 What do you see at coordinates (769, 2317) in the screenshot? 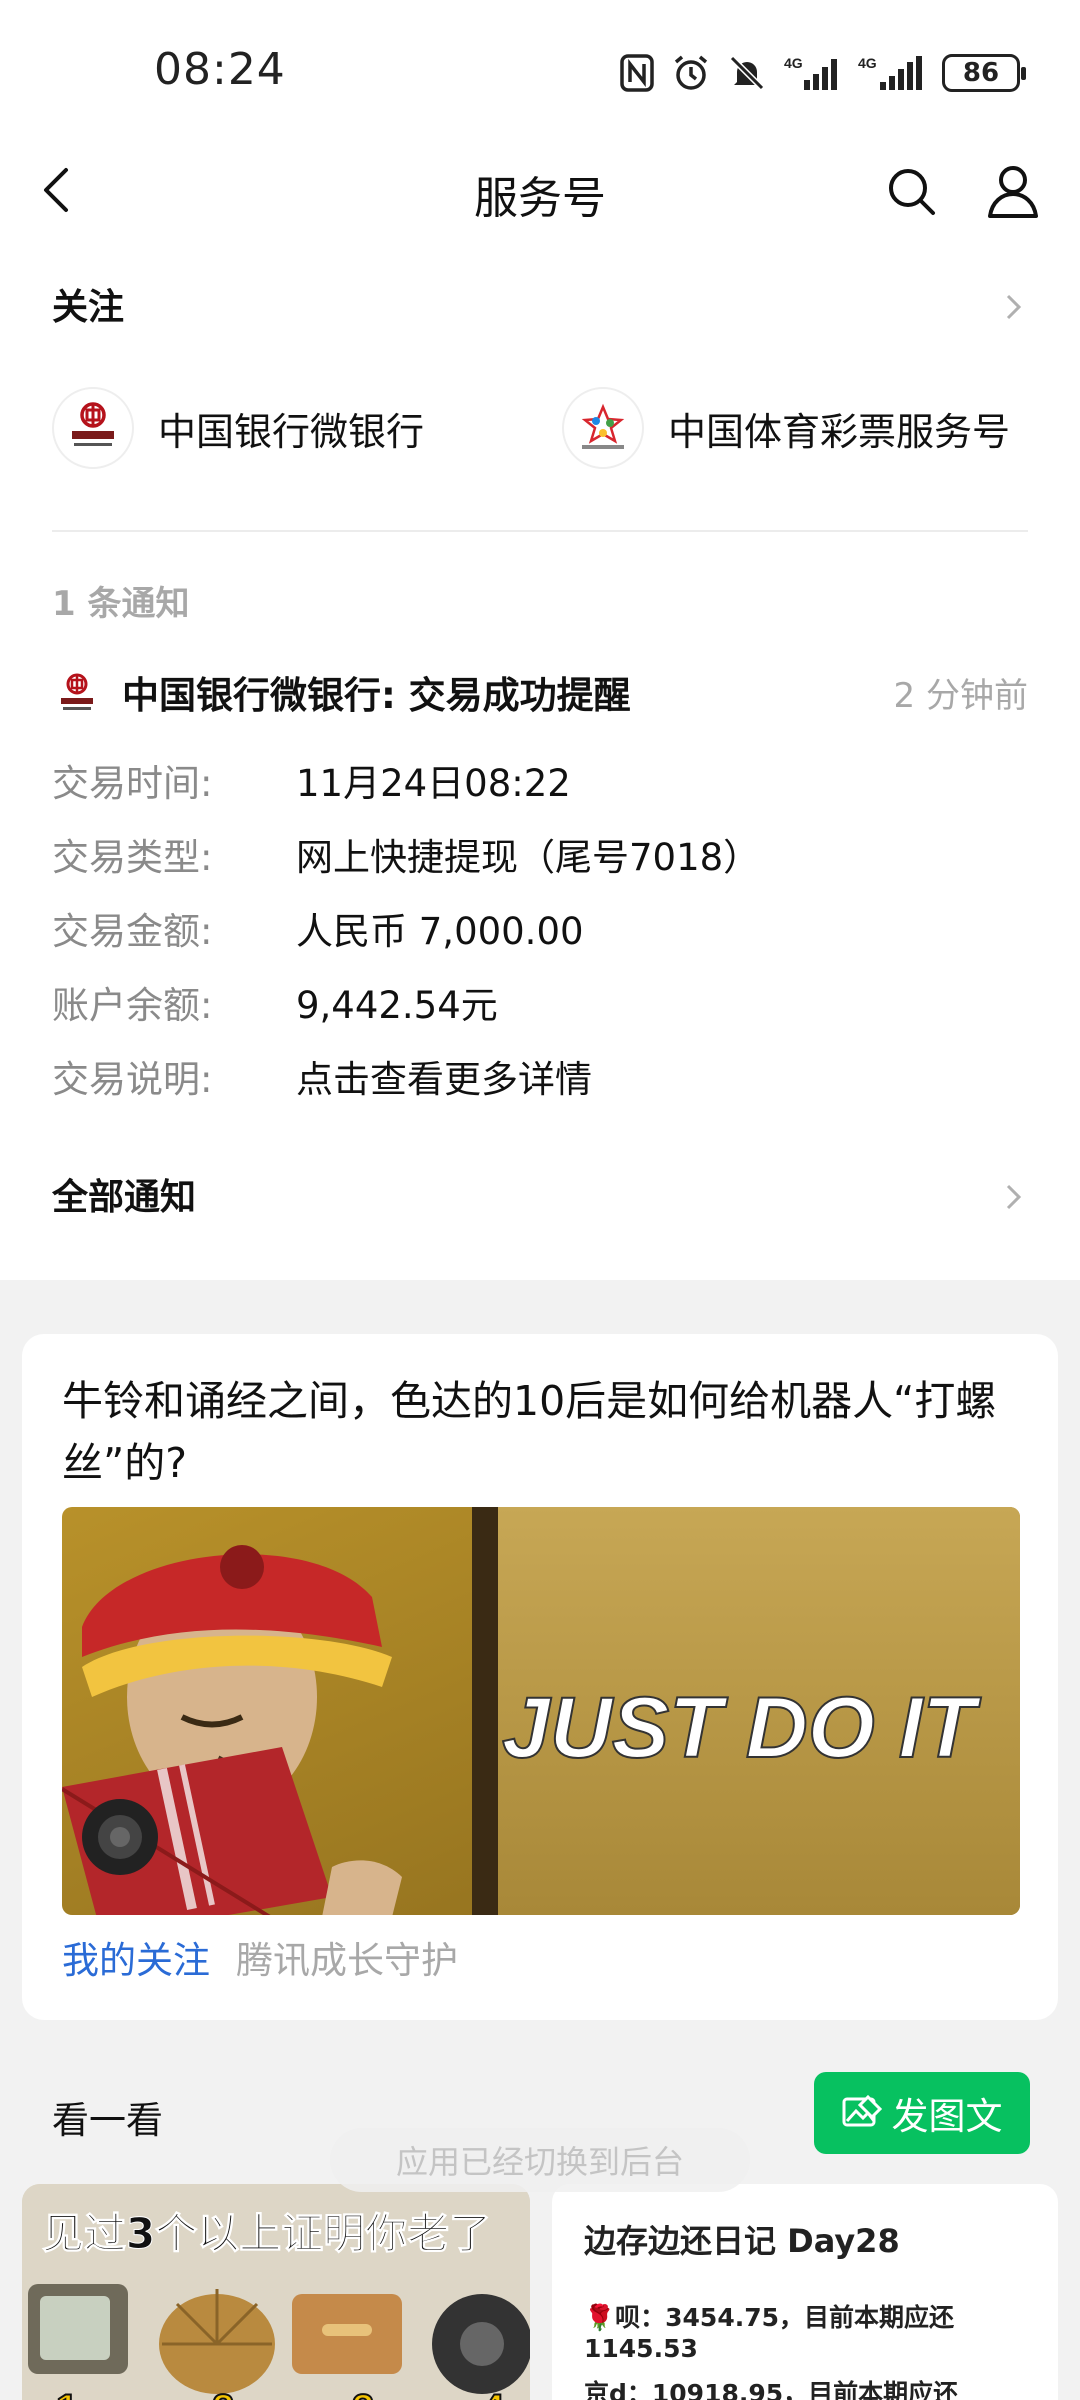
I see `diary-line: 🌹呗：3454.75，目前本期应还` at bounding box center [769, 2317].